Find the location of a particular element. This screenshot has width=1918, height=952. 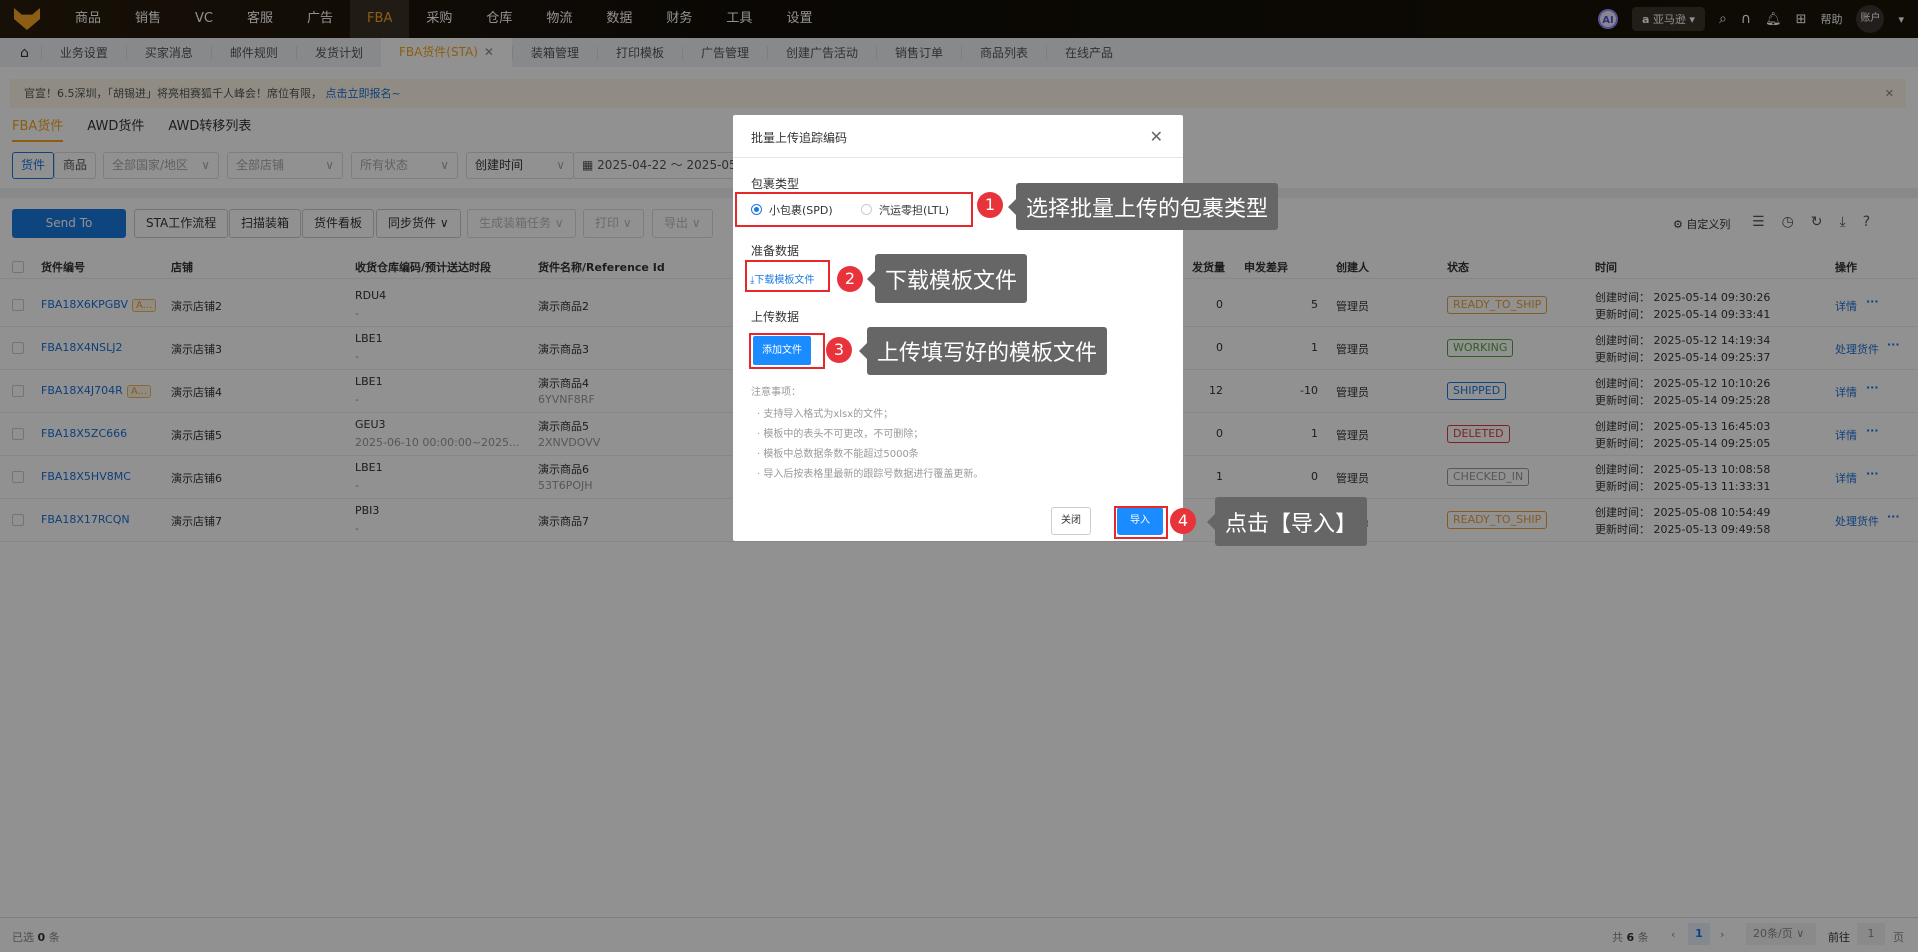

step-badge-2: 2 is located at coordinates (850, 279).